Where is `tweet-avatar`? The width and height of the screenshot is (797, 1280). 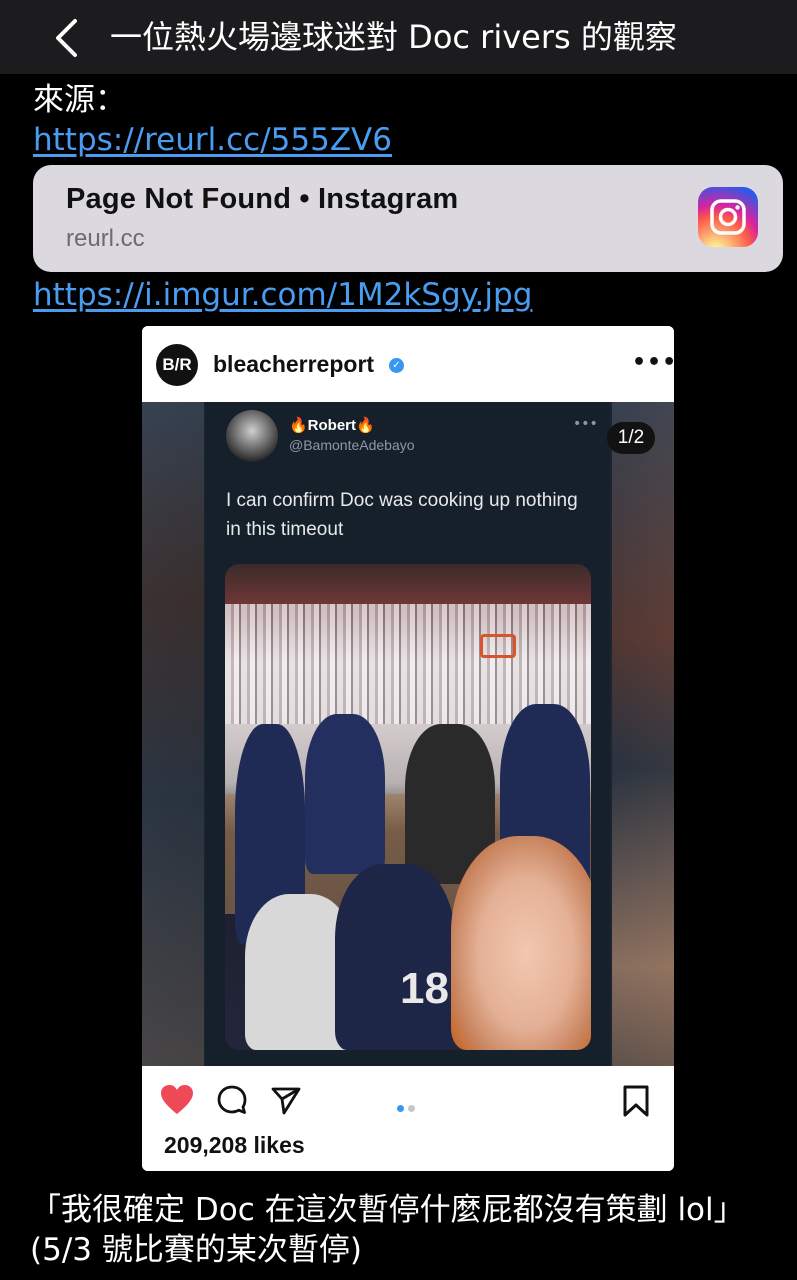 tweet-avatar is located at coordinates (252, 436).